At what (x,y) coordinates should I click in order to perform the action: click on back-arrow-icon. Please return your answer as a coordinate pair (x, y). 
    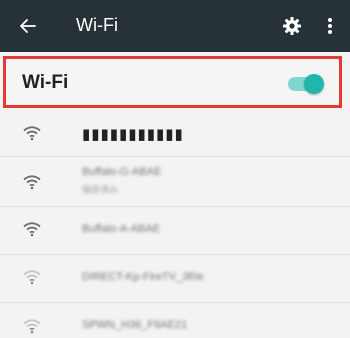
    Looking at the image, I should click on (28, 26).